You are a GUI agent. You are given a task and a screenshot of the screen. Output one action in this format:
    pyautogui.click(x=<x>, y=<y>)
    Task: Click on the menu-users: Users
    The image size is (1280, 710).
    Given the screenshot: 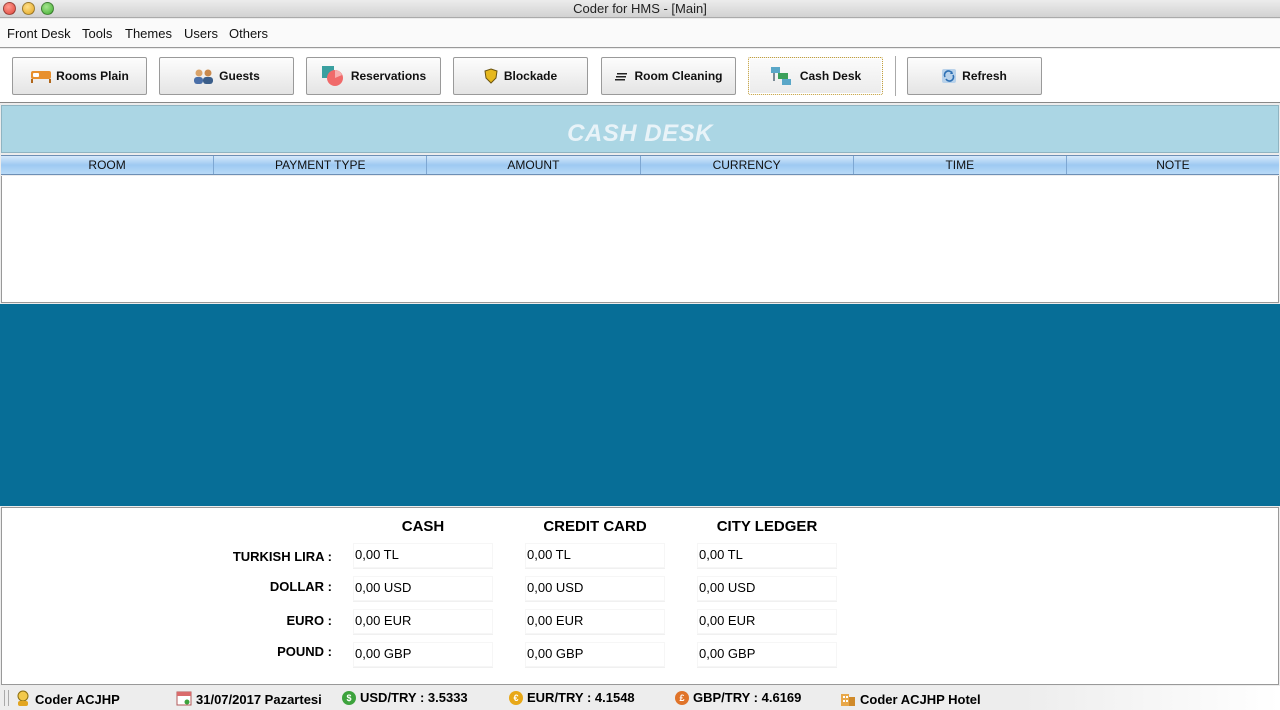 What is the action you would take?
    pyautogui.click(x=201, y=33)
    